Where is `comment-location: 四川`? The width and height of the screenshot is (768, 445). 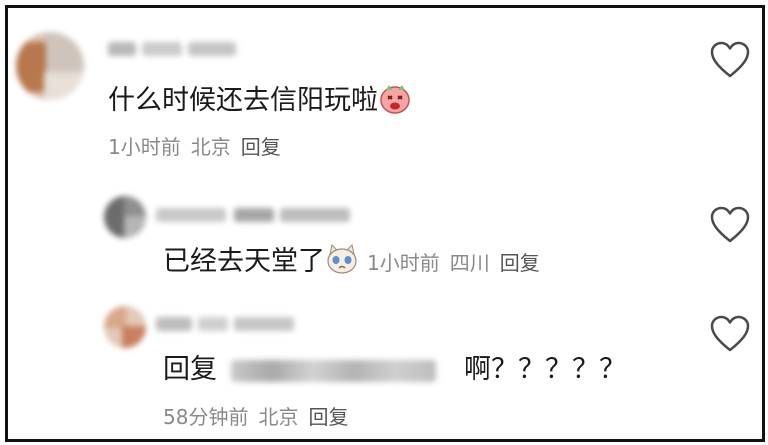 comment-location: 四川 is located at coordinates (469, 263).